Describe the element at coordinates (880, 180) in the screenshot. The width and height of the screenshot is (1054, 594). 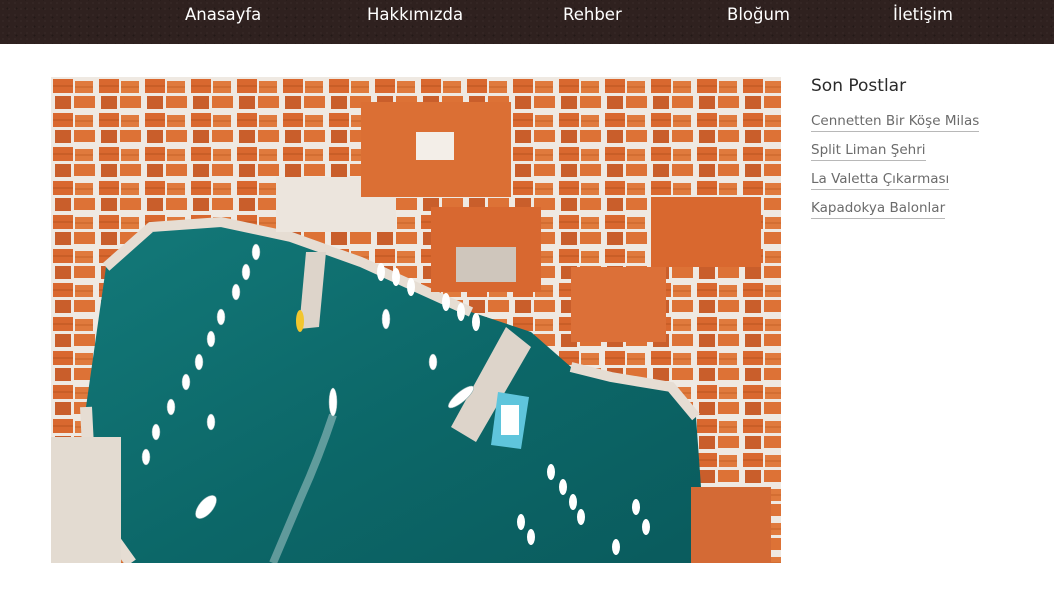
I see `post-link-valetta: La Valetta Çıkarması` at that location.